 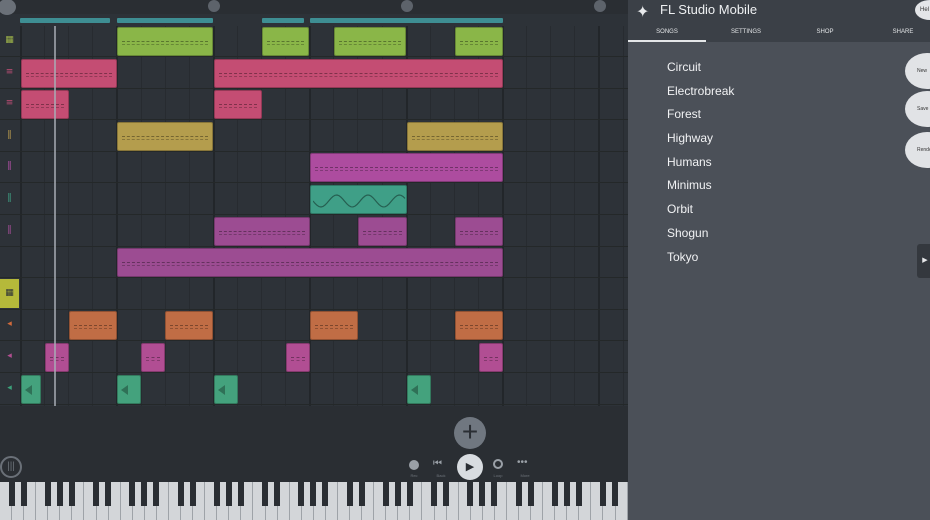 What do you see at coordinates (437, 463) in the screenshot?
I see `rewind-icon: ⏮` at bounding box center [437, 463].